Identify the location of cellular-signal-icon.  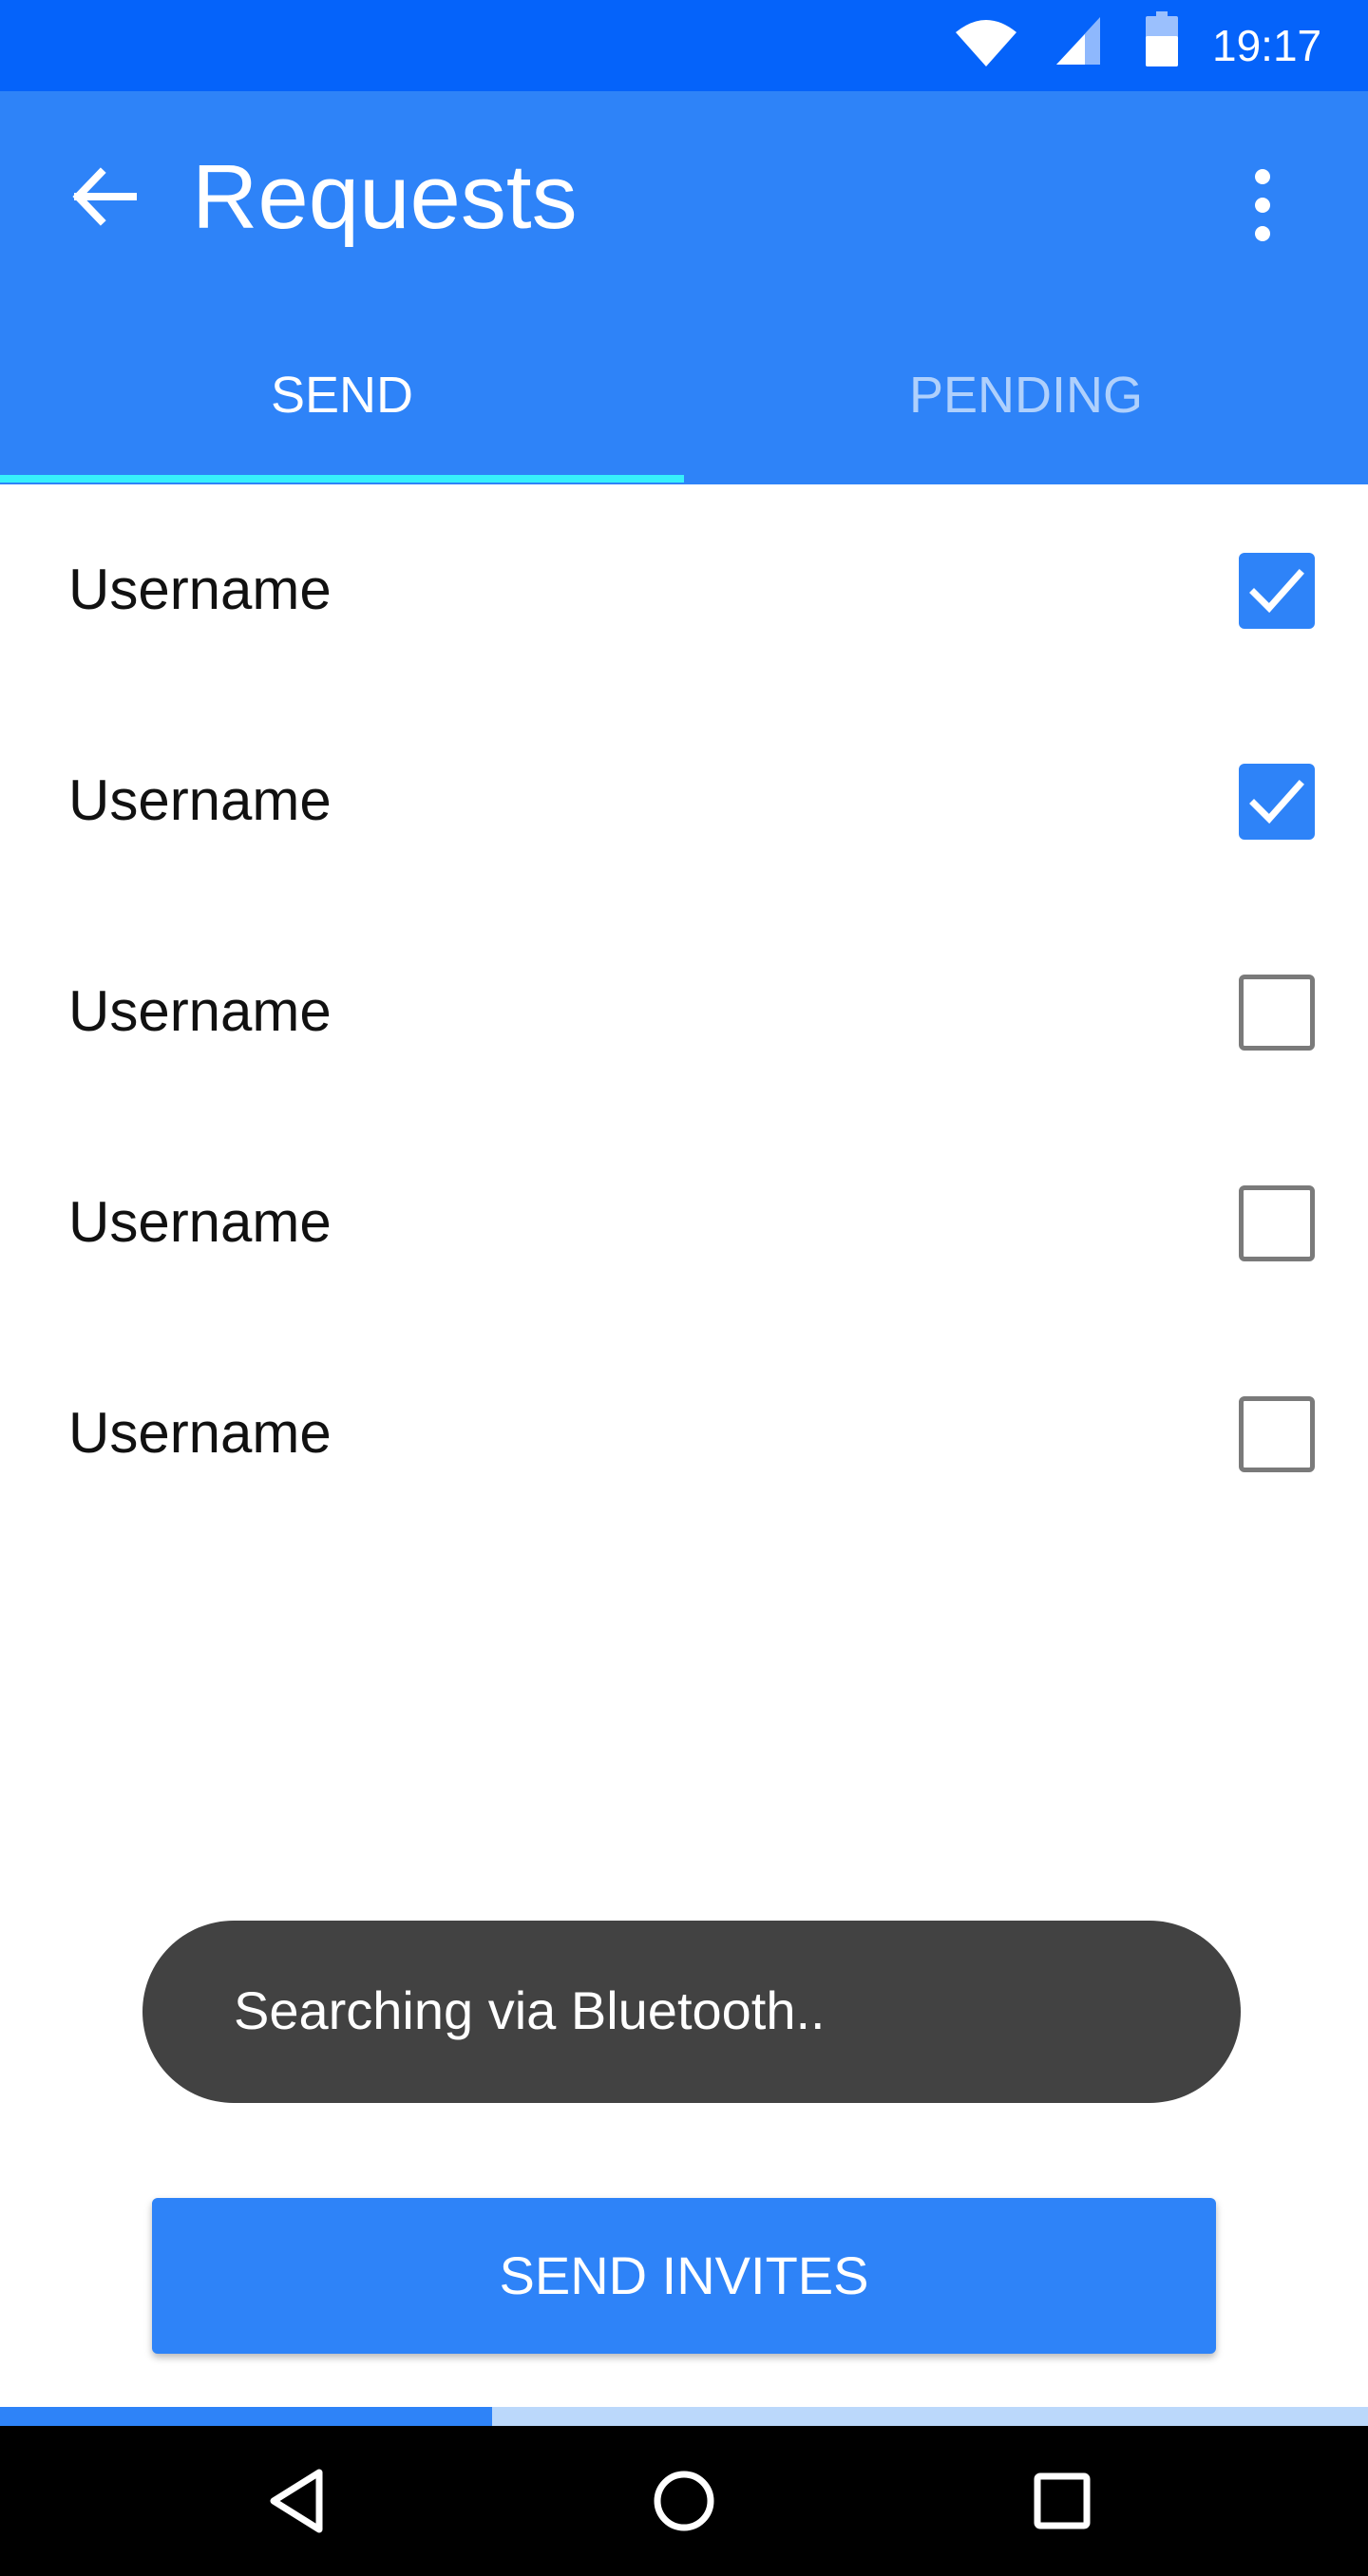
(1078, 41).